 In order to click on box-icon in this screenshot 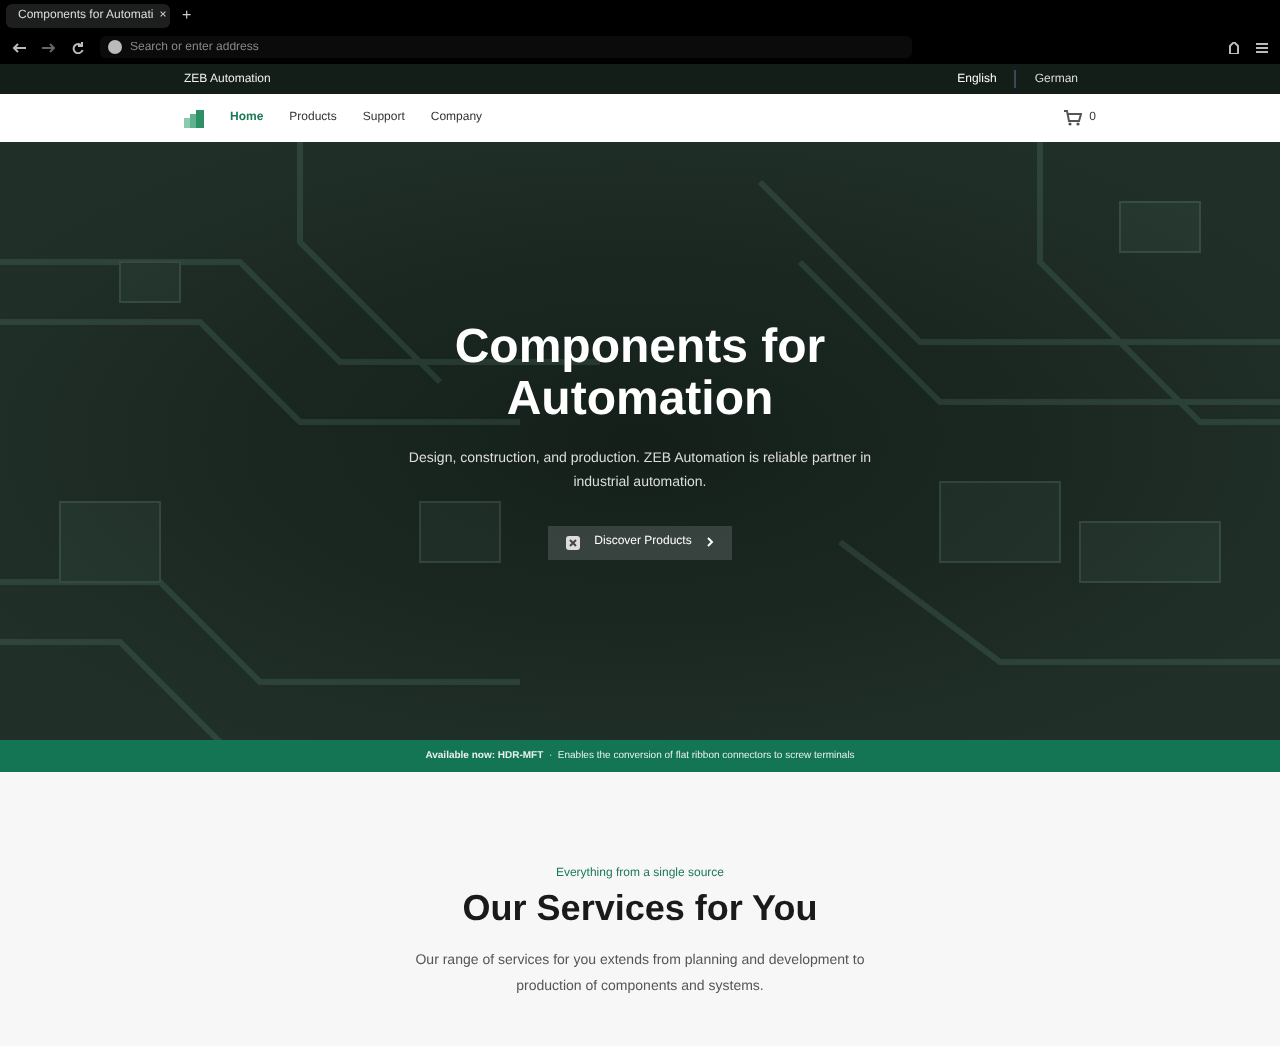, I will do `click(573, 542)`.